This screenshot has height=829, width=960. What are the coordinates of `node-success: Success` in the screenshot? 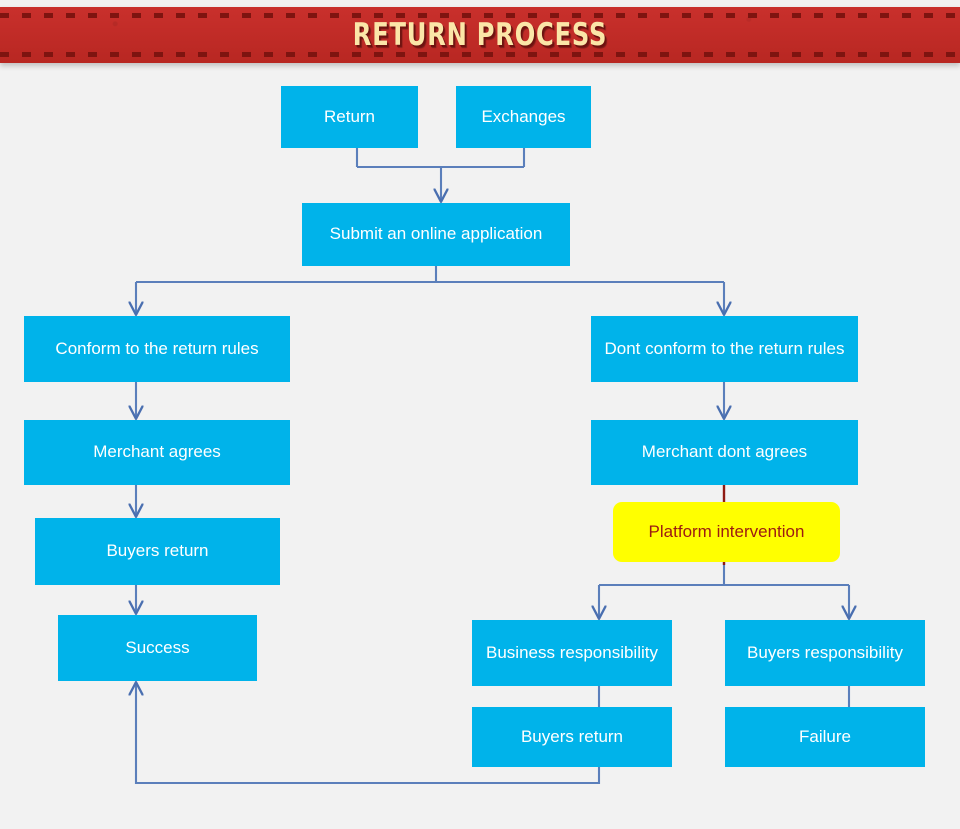 It's located at (157, 648).